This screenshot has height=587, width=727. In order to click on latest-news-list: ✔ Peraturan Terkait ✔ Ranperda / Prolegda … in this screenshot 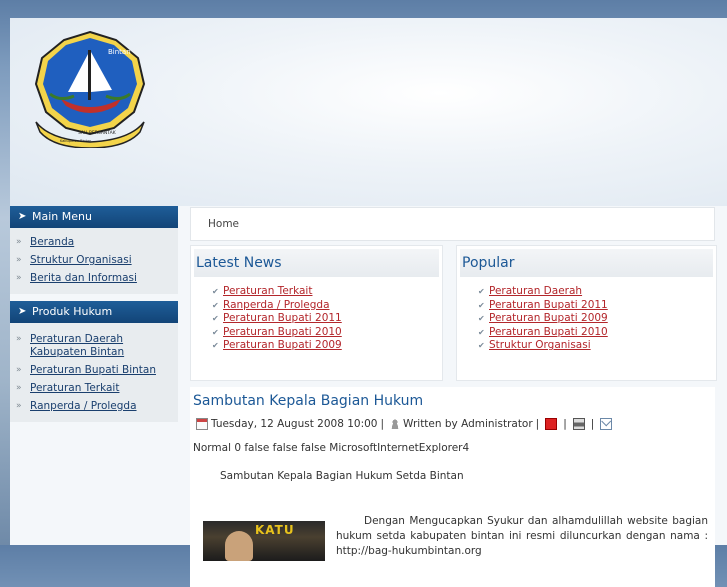, I will do `click(327, 319)`.